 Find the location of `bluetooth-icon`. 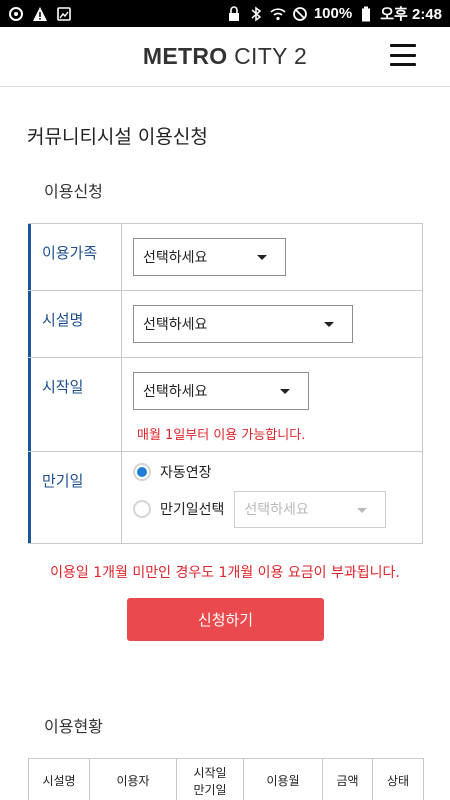

bluetooth-icon is located at coordinates (256, 14).